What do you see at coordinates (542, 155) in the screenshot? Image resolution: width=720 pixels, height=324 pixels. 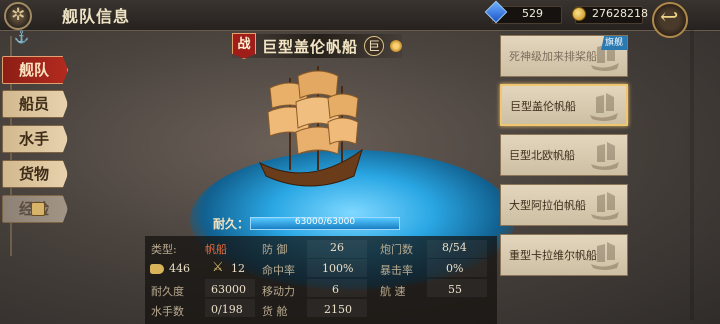 I see `fleet-card-label: 巨型北欧帆船` at bounding box center [542, 155].